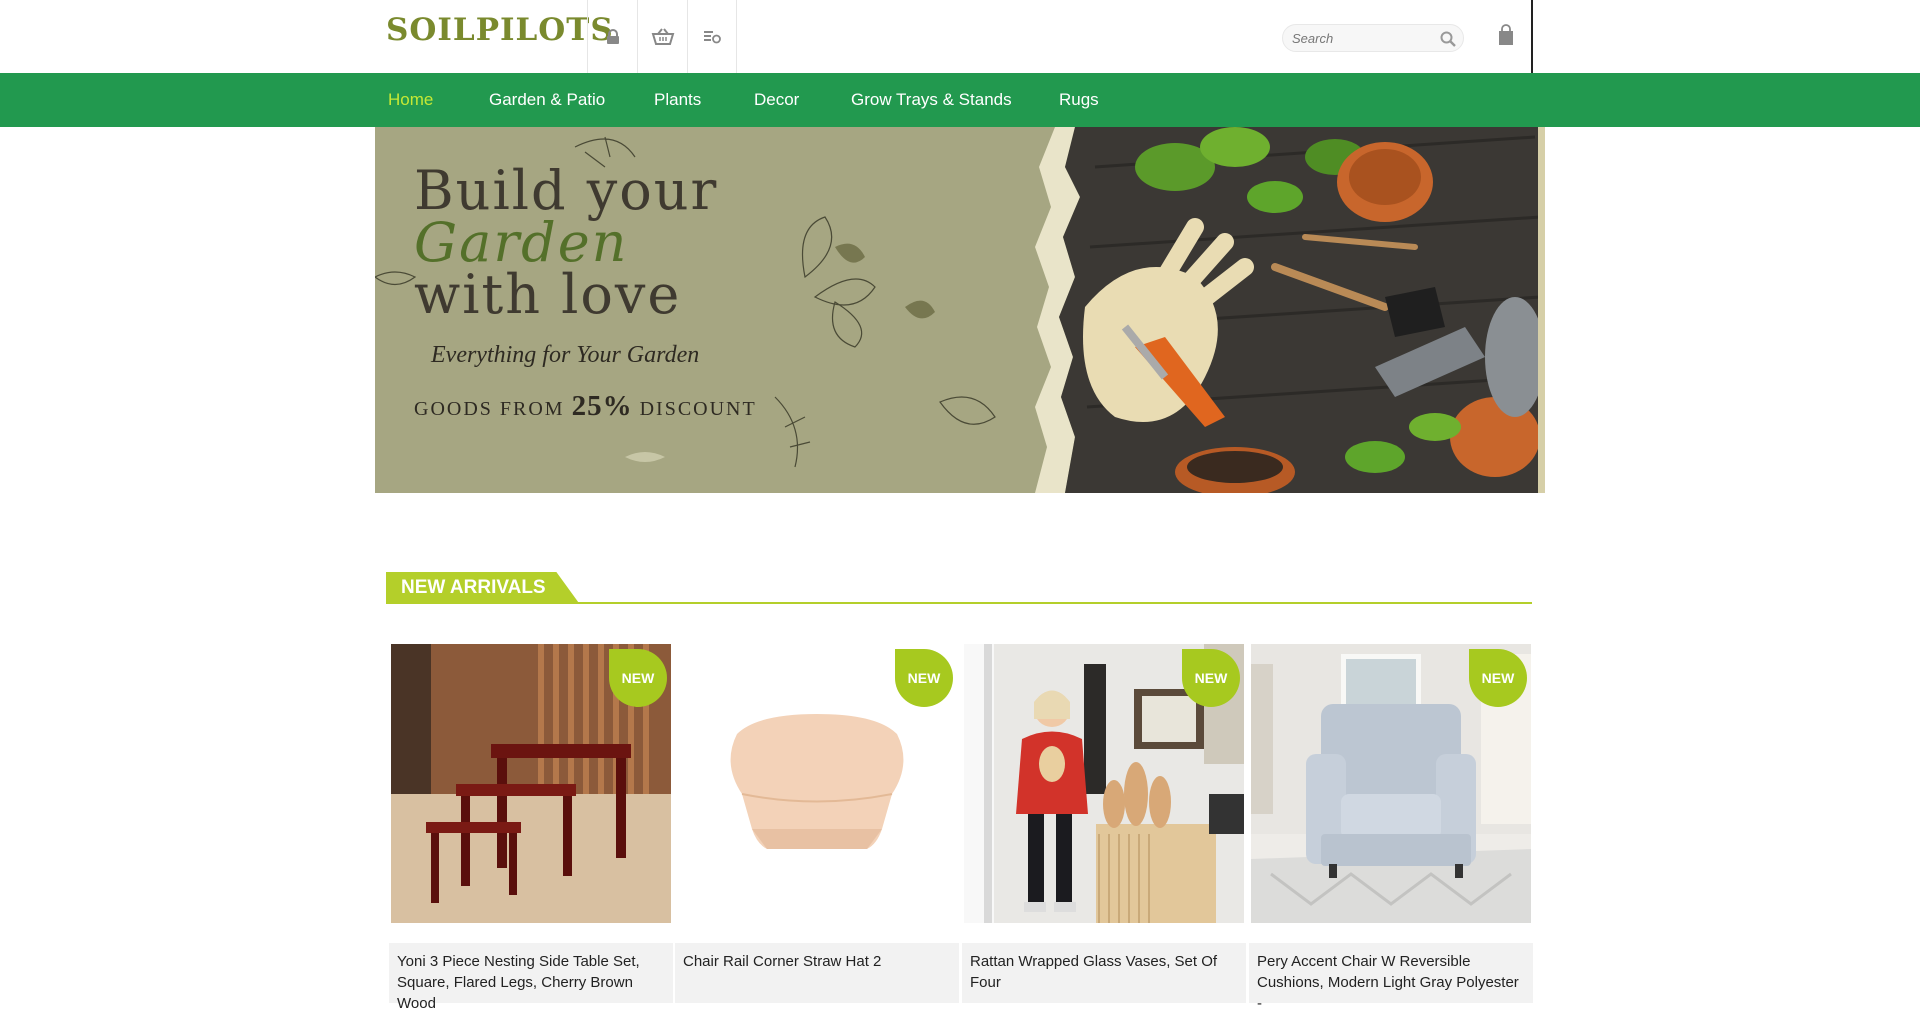  I want to click on site-logo: SOILPILOTS, so click(500, 30).